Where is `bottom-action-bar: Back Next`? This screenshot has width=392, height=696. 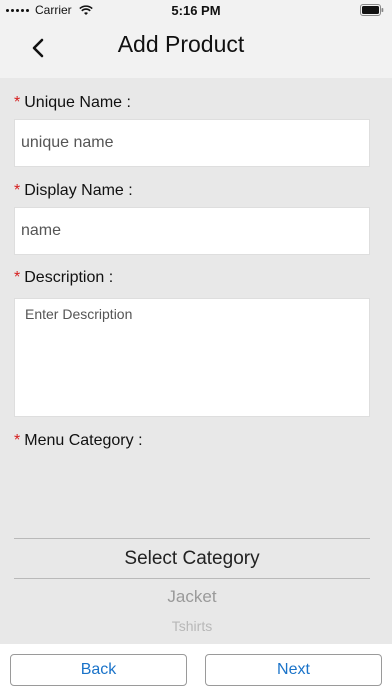
bottom-action-bar: Back Next is located at coordinates (196, 670).